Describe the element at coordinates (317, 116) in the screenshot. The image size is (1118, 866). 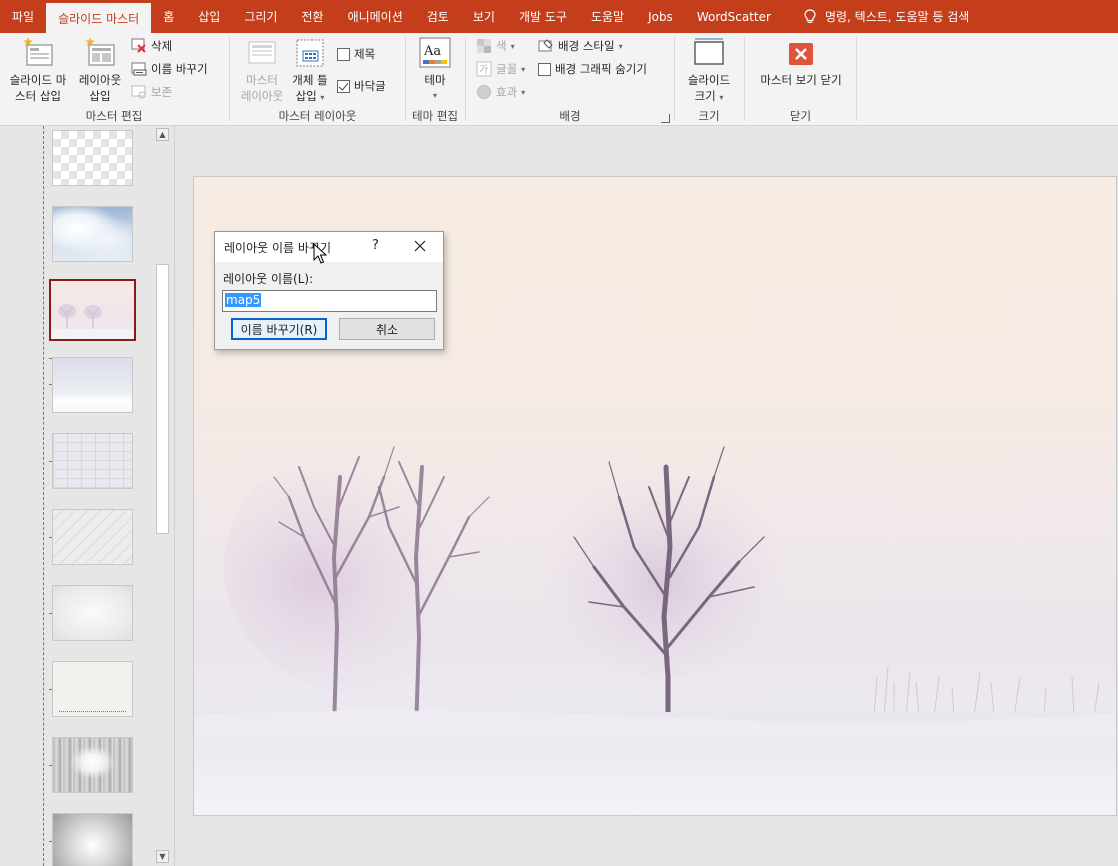
I see `group-label-master-layout: 마스터 레이아웃` at that location.